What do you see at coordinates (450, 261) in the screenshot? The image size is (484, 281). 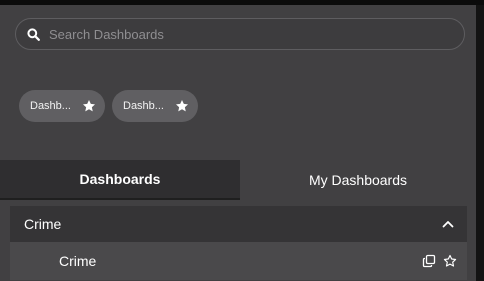 I see `star-outline-icon` at bounding box center [450, 261].